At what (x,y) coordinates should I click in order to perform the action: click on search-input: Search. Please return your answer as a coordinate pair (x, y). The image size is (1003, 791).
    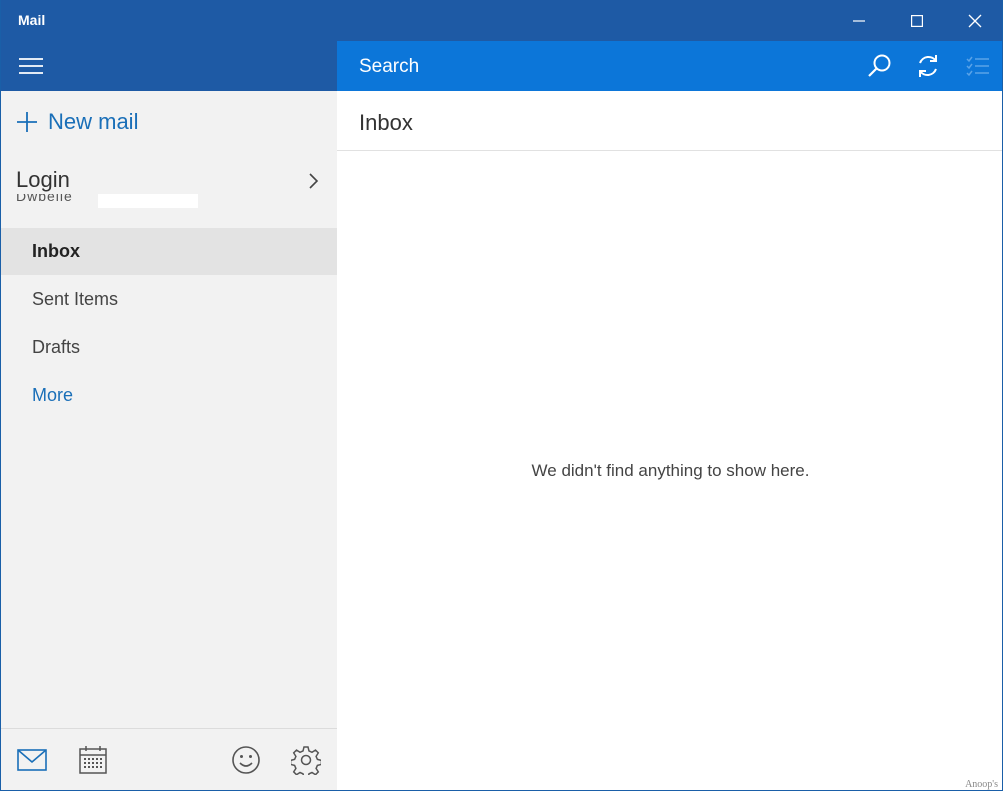
    Looking at the image, I should click on (389, 67).